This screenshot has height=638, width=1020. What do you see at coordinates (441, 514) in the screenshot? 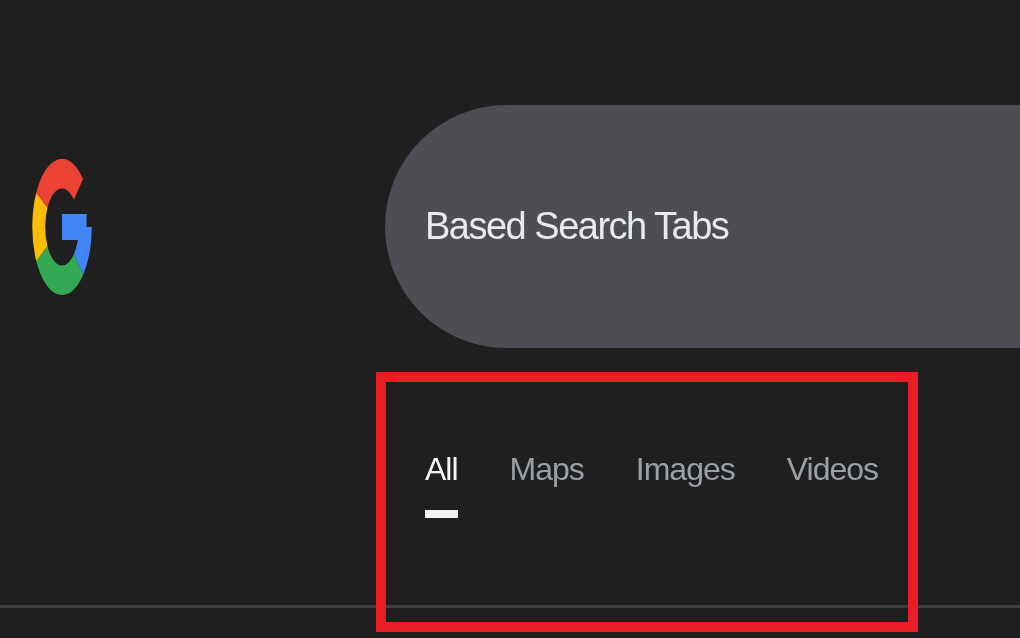
I see `selected-underline` at bounding box center [441, 514].